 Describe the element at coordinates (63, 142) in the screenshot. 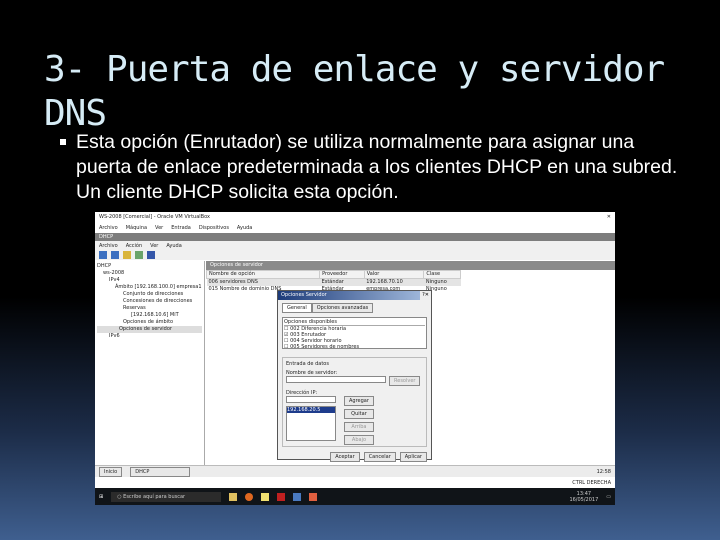

I see `bullet-icon` at that location.